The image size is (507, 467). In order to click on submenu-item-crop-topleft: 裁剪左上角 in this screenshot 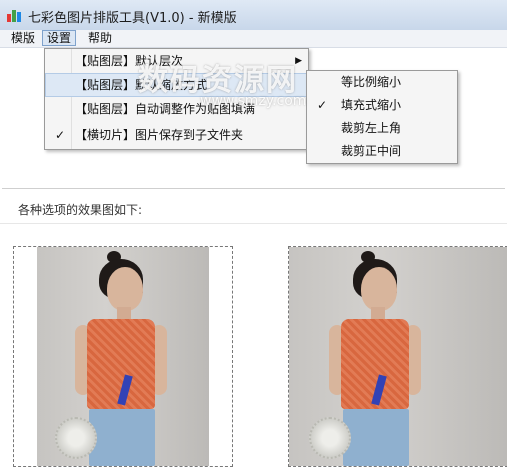, I will do `click(382, 128)`.